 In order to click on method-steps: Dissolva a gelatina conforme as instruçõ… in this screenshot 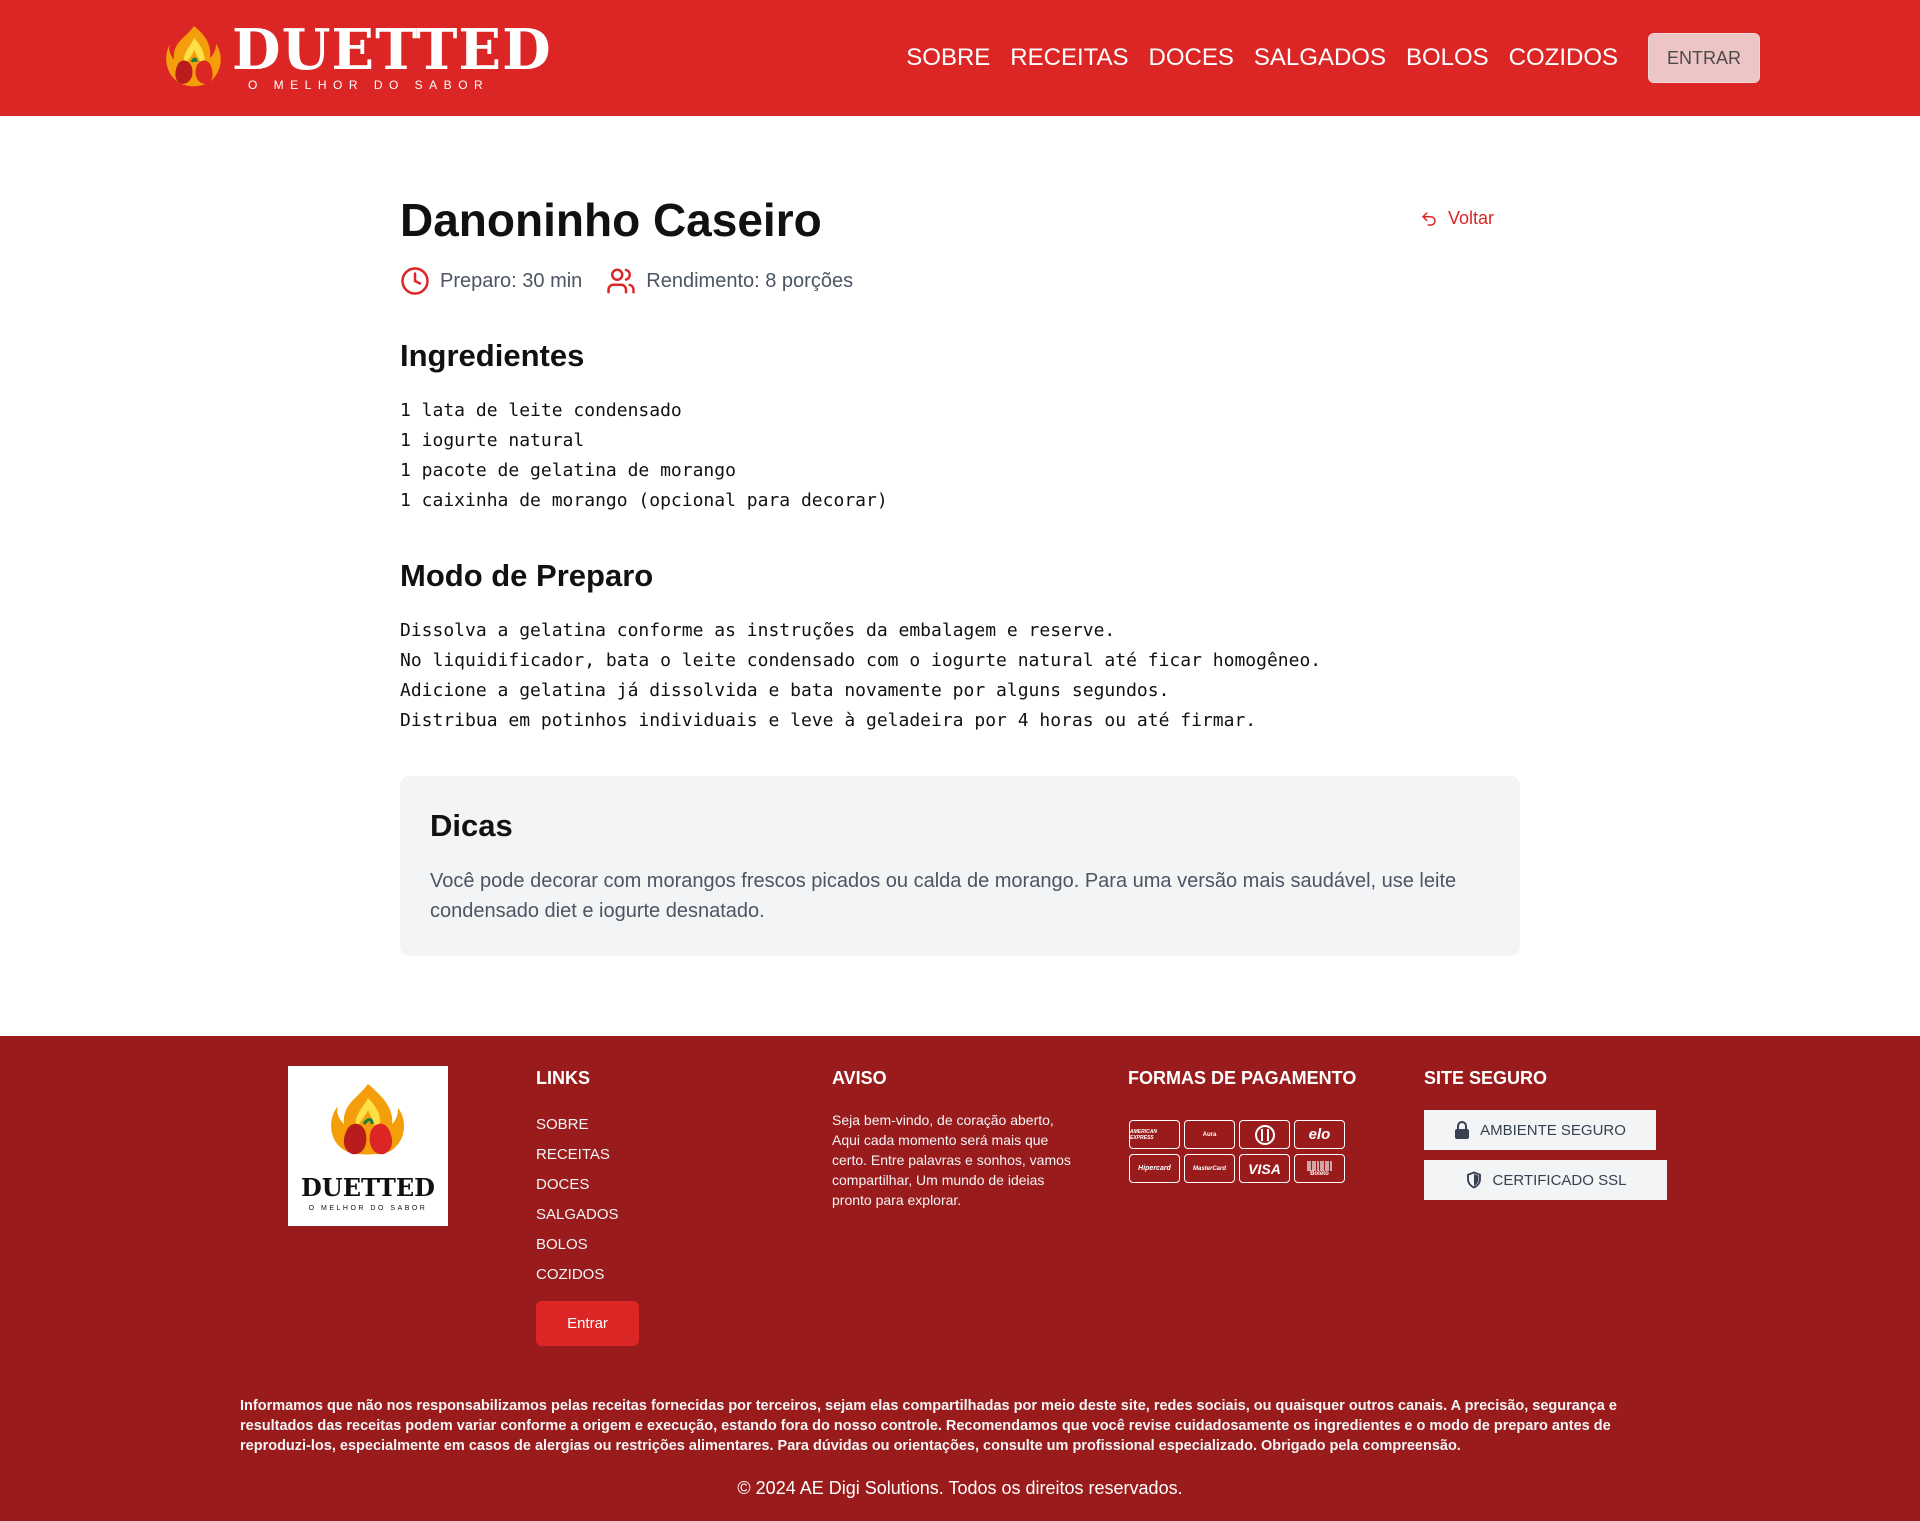, I will do `click(860, 676)`.